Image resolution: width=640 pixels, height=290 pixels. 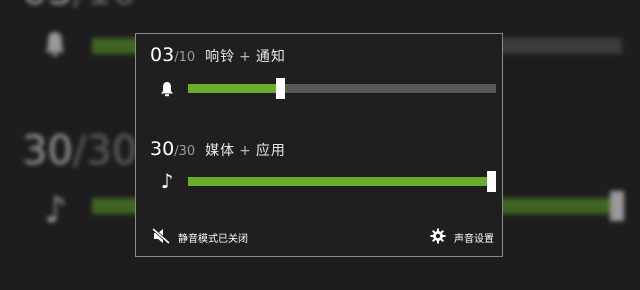 I want to click on bg-notification-count: 03/10, so click(x=79, y=7).